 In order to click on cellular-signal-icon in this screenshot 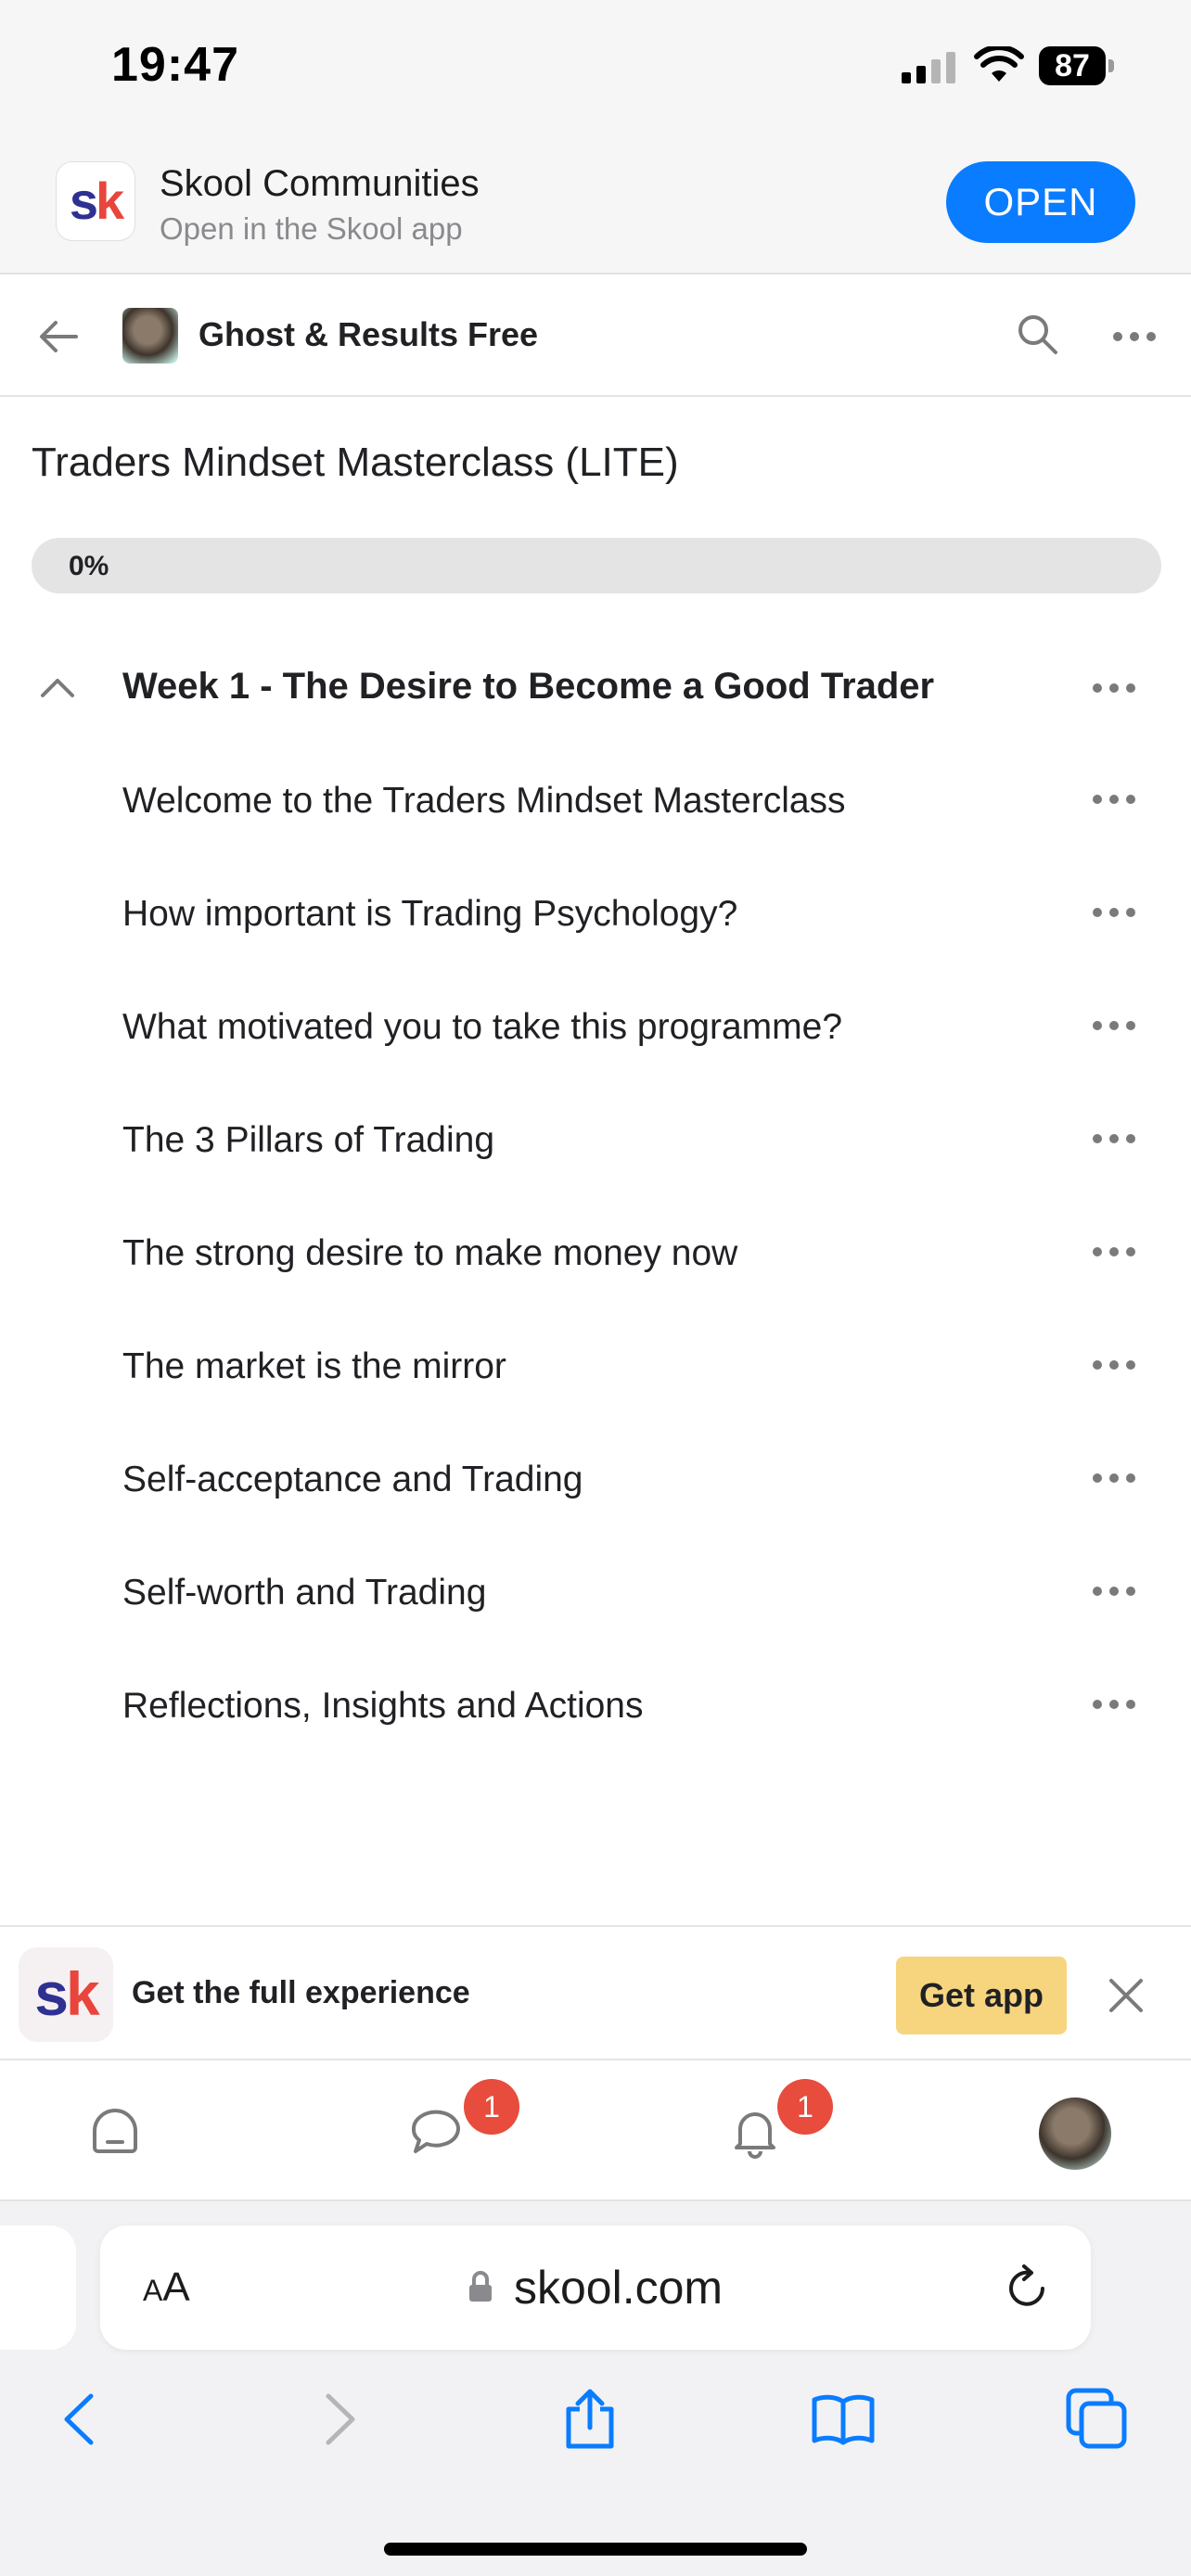, I will do `click(929, 67)`.